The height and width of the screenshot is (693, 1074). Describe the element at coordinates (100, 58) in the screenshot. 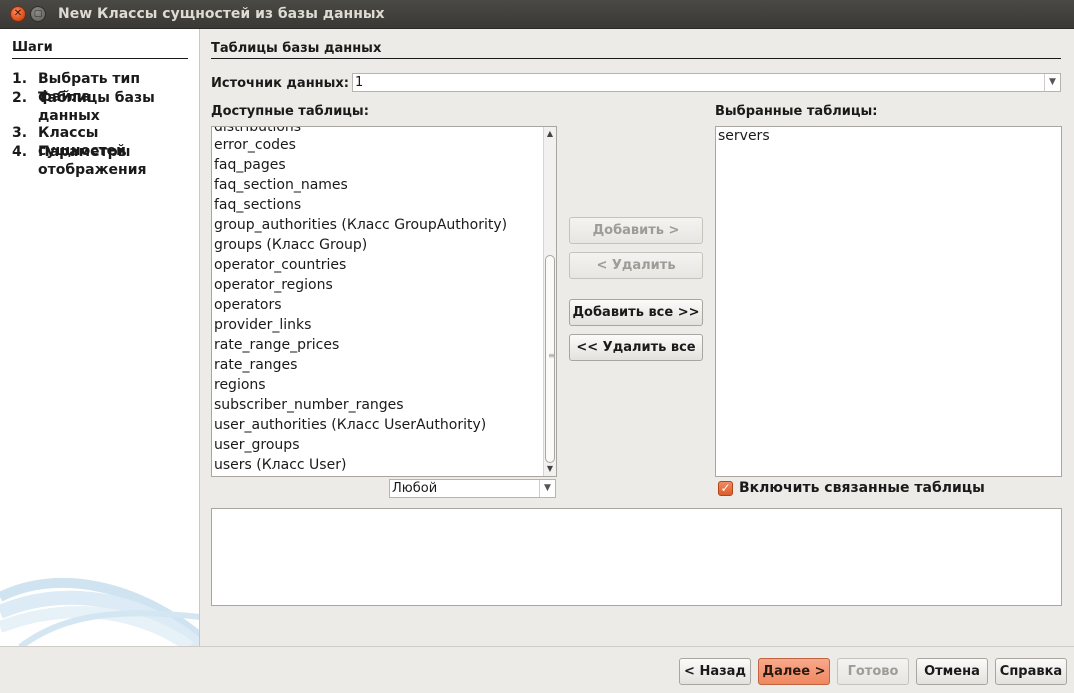

I see `steps-divider` at that location.